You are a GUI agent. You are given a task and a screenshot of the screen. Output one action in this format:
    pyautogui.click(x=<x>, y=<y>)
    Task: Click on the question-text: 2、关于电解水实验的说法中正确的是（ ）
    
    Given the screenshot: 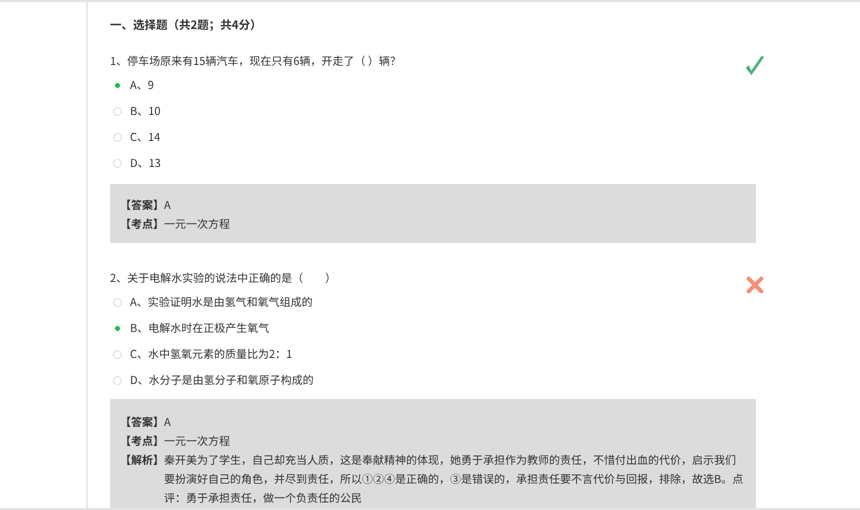 What is the action you would take?
    pyautogui.click(x=223, y=278)
    